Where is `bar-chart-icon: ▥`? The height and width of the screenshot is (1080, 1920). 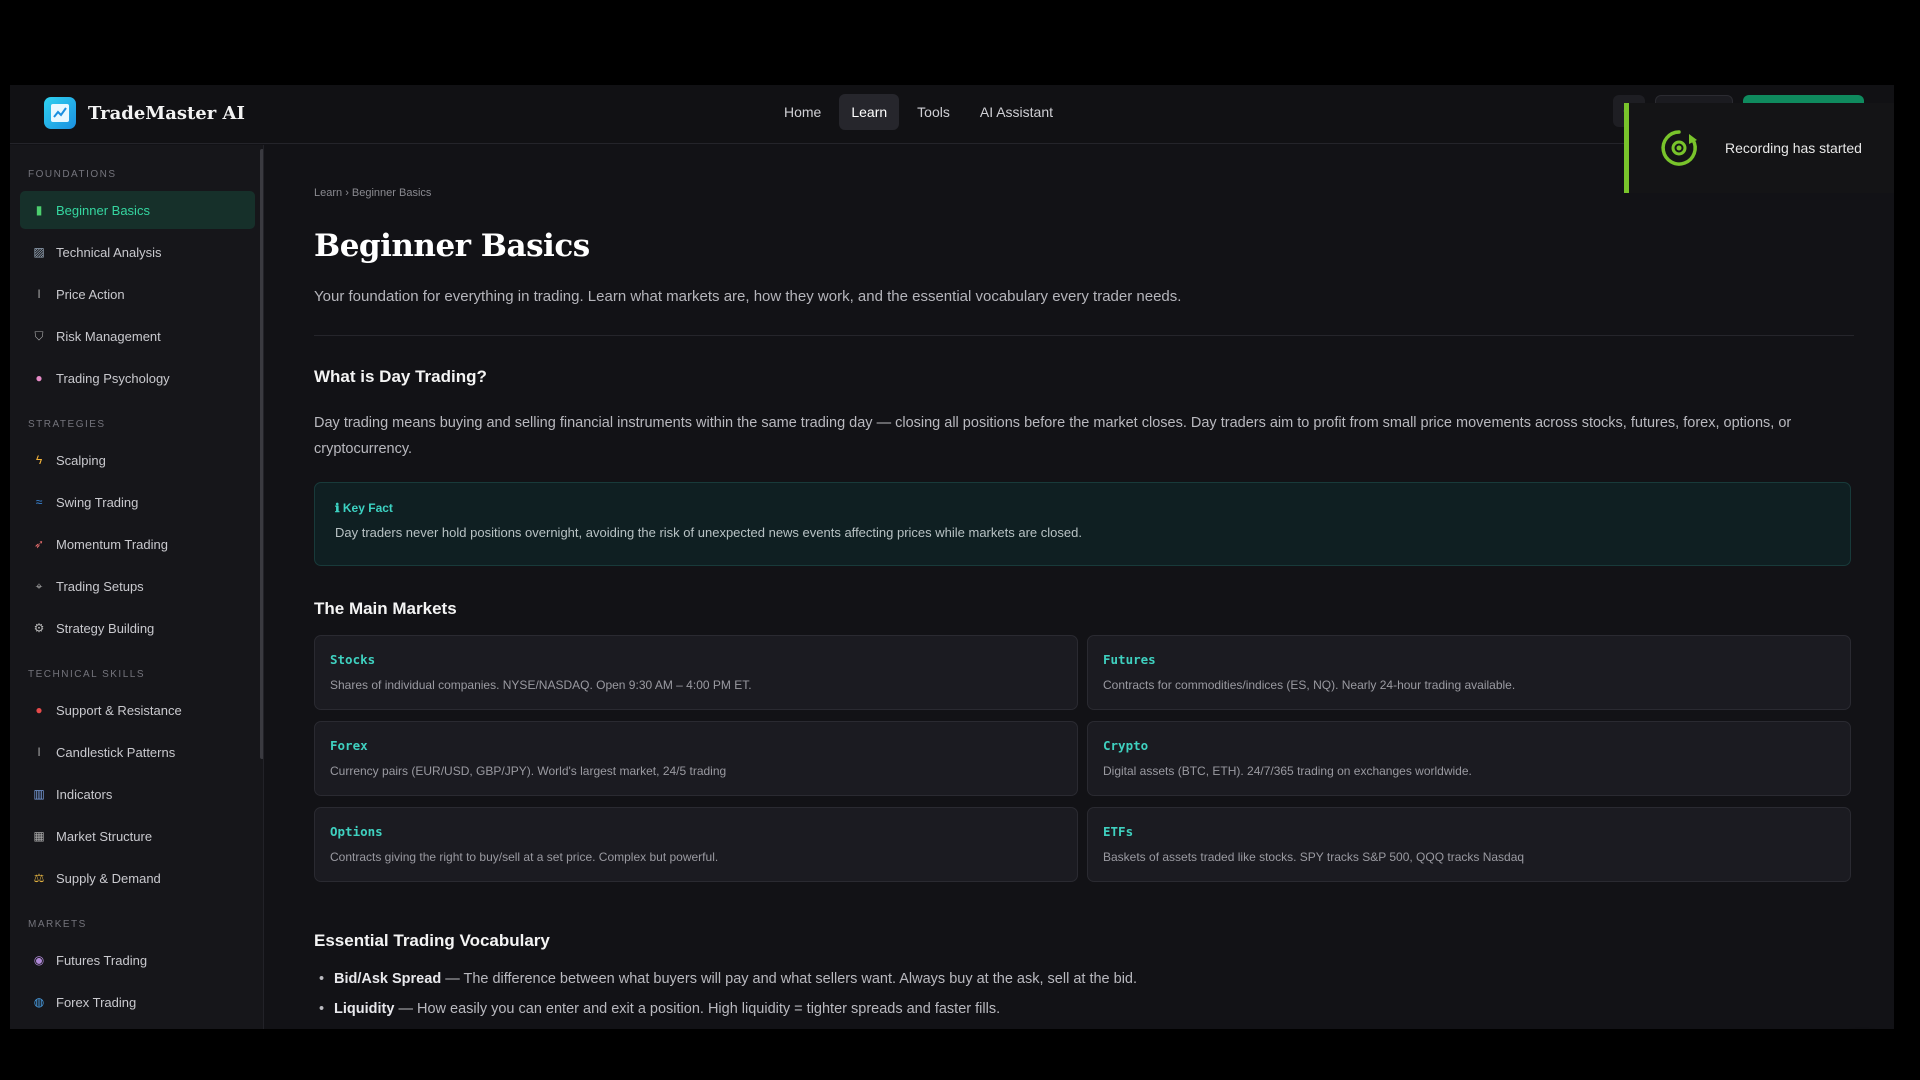
bar-chart-icon: ▥ is located at coordinates (39, 794).